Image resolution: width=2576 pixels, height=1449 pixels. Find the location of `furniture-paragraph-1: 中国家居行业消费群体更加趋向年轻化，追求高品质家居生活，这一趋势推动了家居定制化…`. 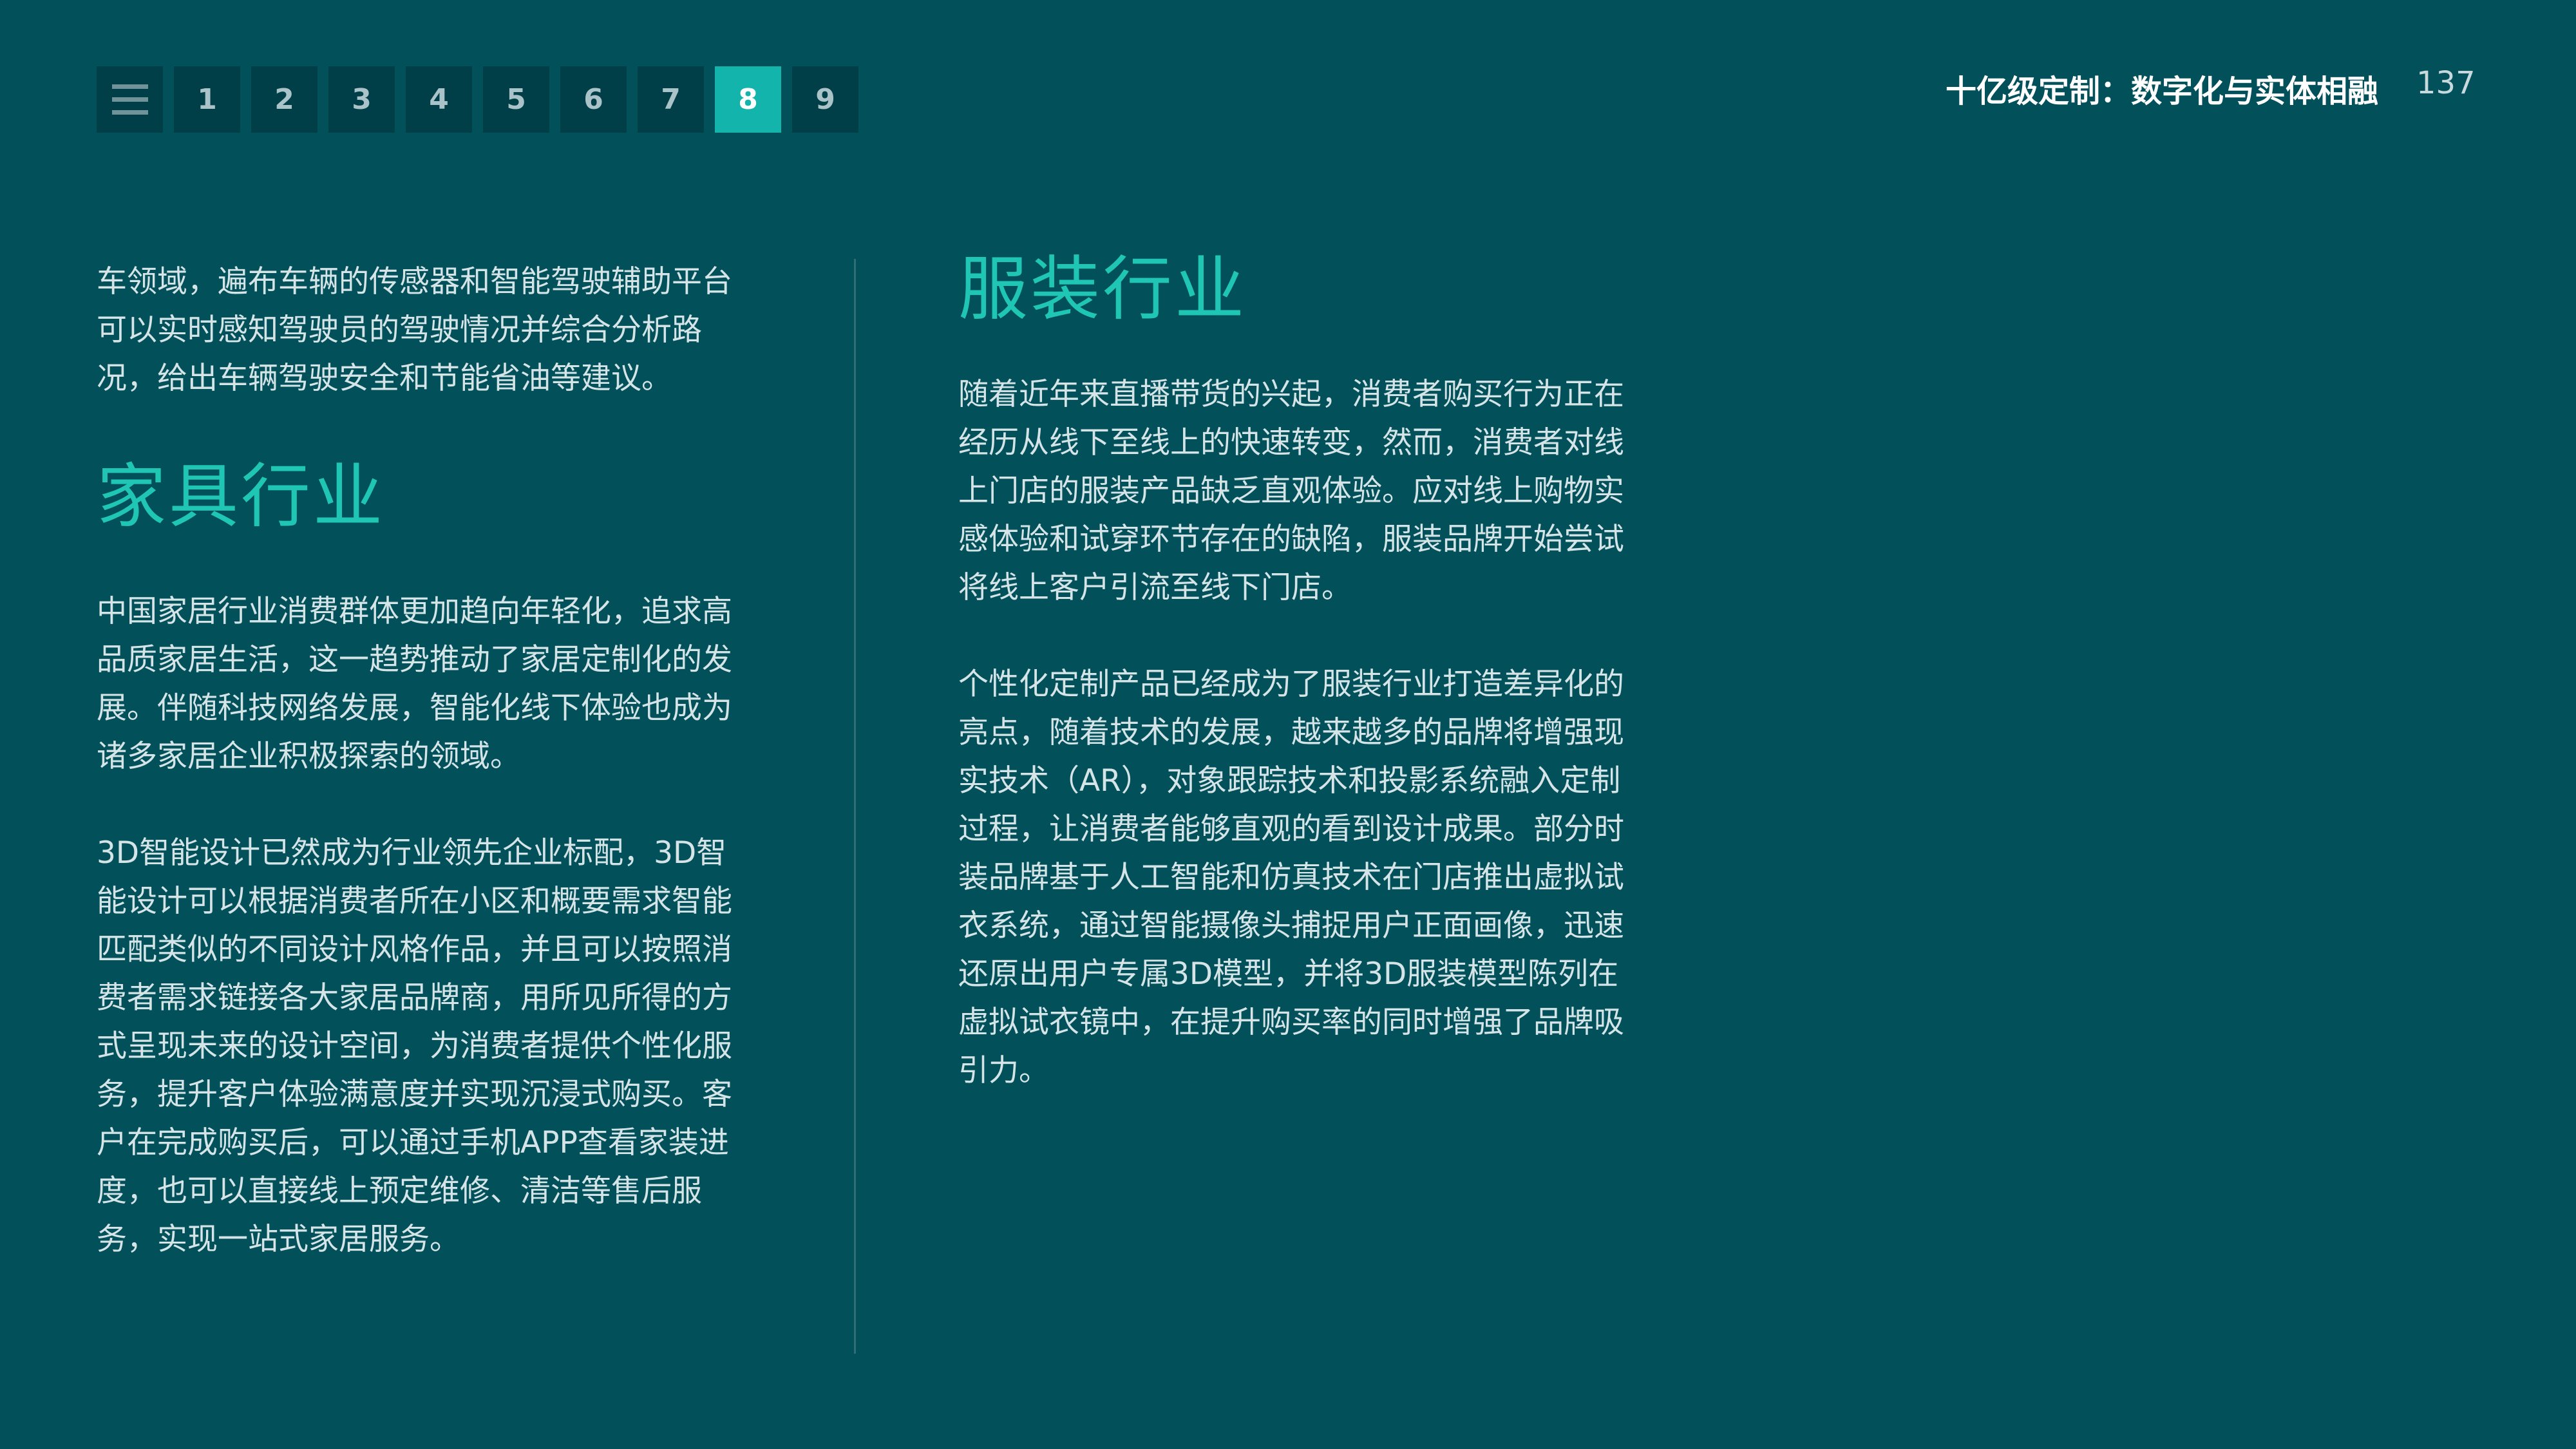

furniture-paragraph-1: 中国家居行业消费群体更加趋向年轻化，追求高品质家居生活，这一趋势推动了家居定制化… is located at coordinates (415, 684).